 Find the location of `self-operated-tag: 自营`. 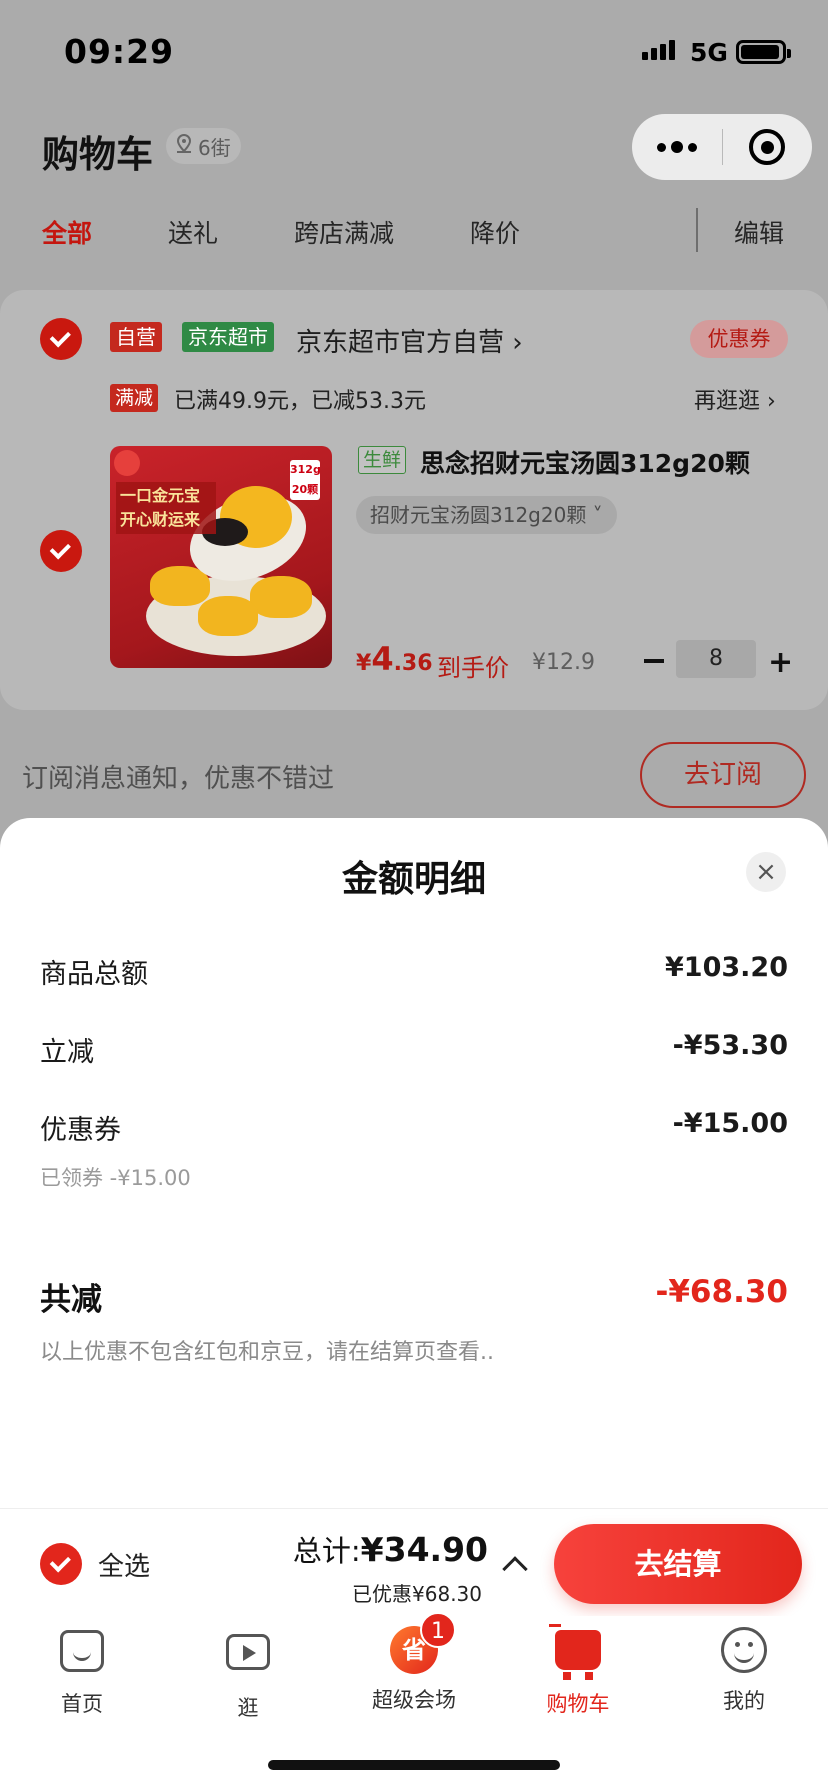

self-operated-tag: 自营 is located at coordinates (136, 337).